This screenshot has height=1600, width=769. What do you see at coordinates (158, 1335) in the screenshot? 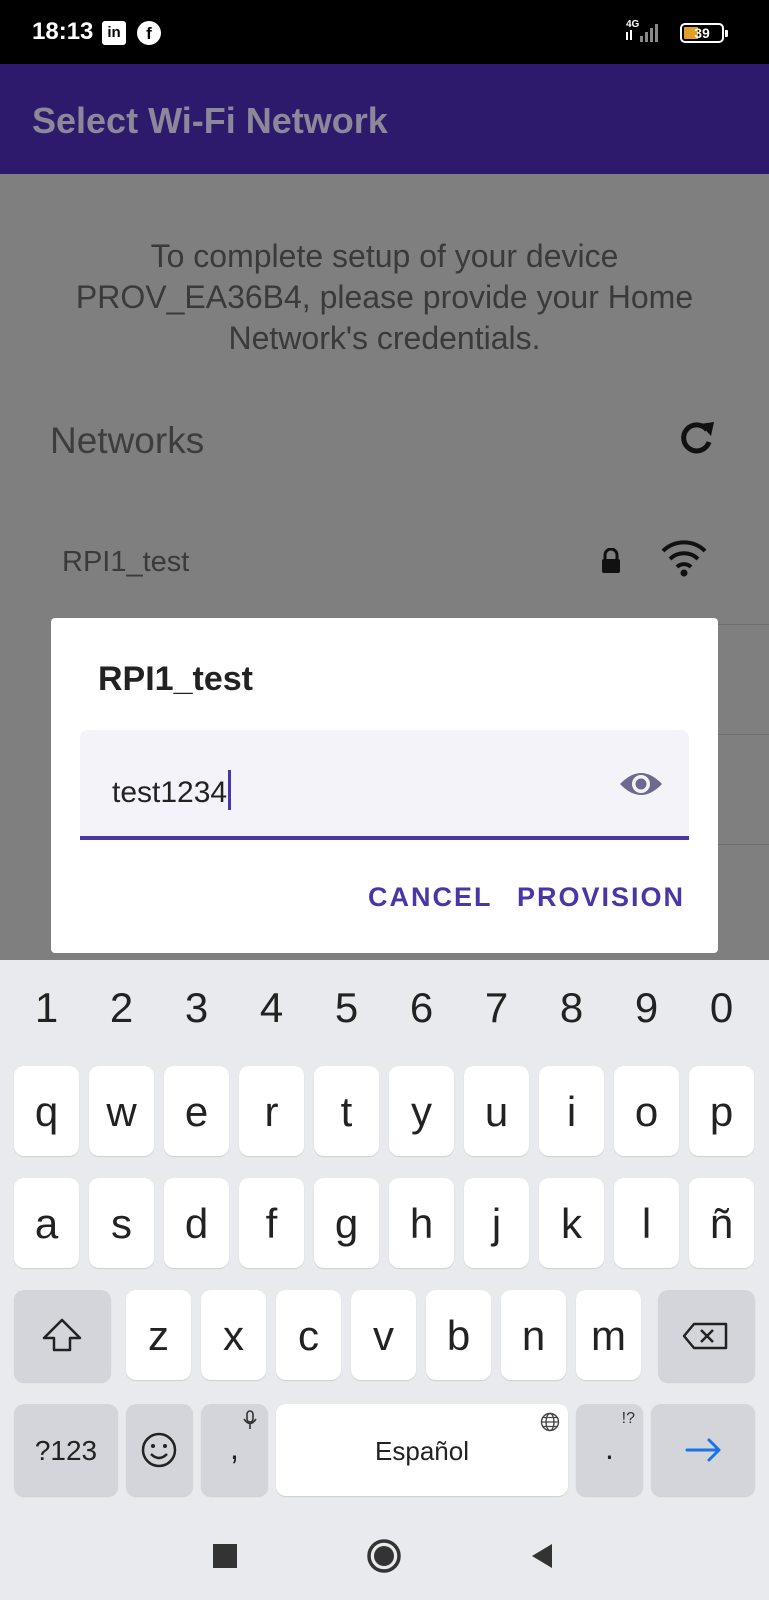
I see `key-z: z` at bounding box center [158, 1335].